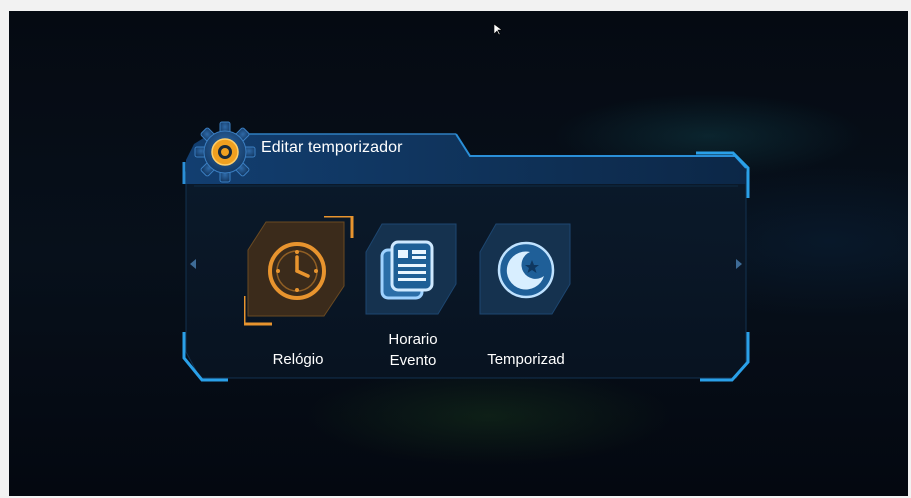  What do you see at coordinates (193, 264) in the screenshot?
I see `left-arrow-icon` at bounding box center [193, 264].